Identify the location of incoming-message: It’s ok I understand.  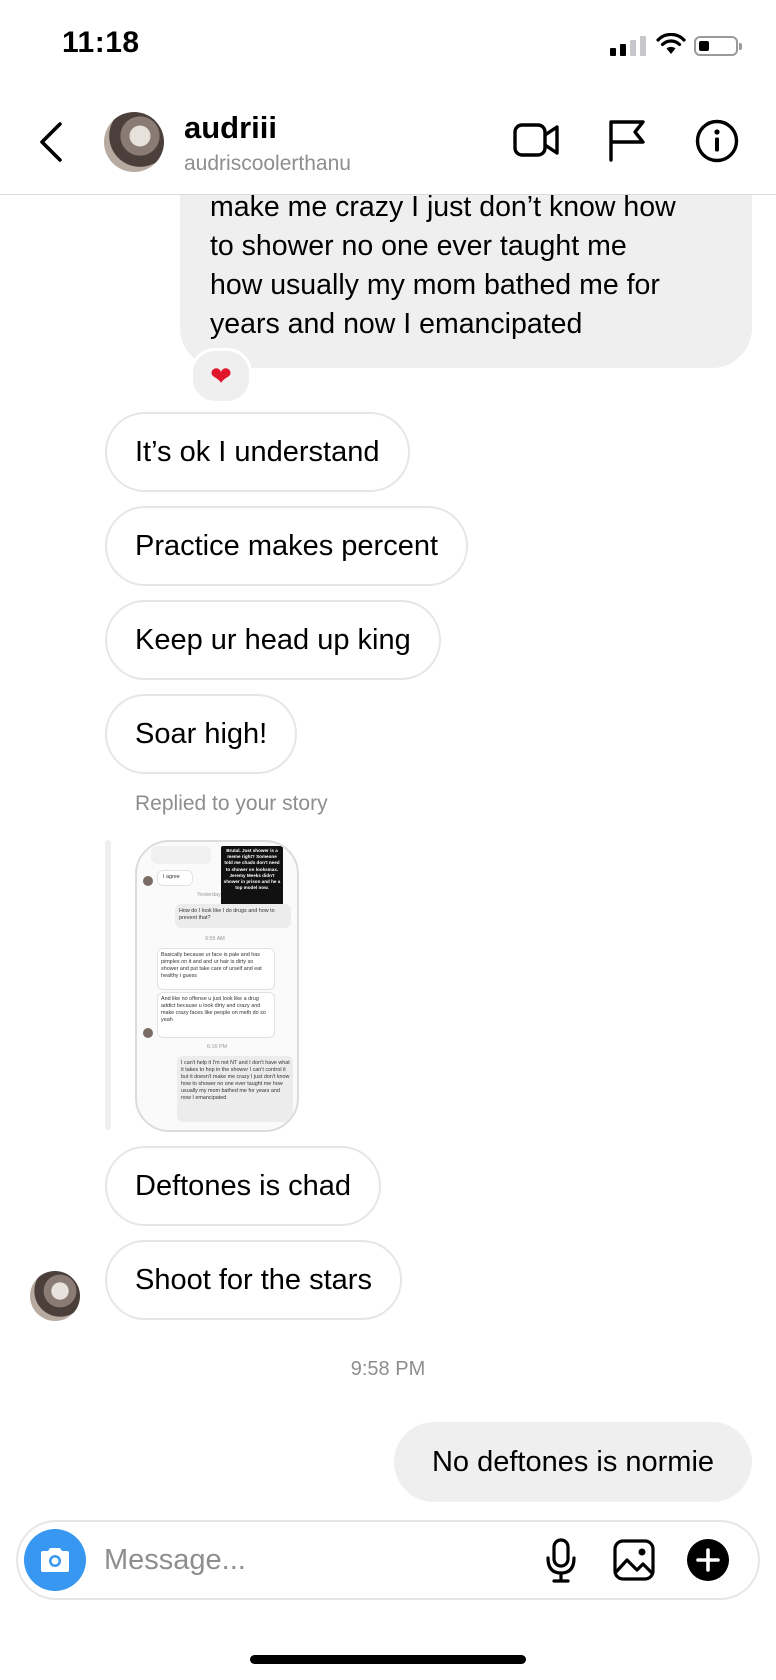
(257, 452).